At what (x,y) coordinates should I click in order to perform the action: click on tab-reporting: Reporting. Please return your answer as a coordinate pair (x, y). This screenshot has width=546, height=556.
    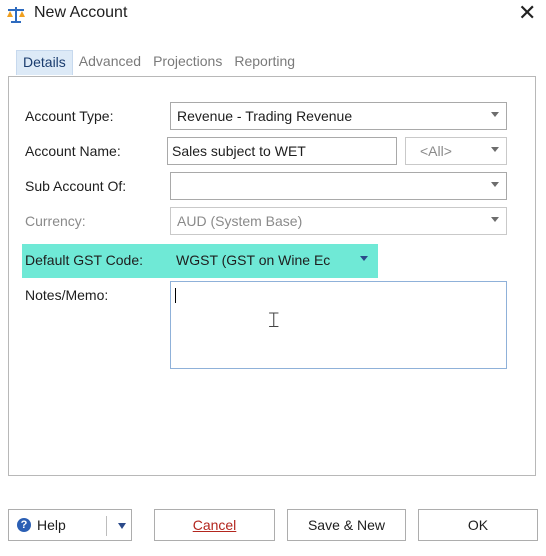
    Looking at the image, I should click on (264, 62).